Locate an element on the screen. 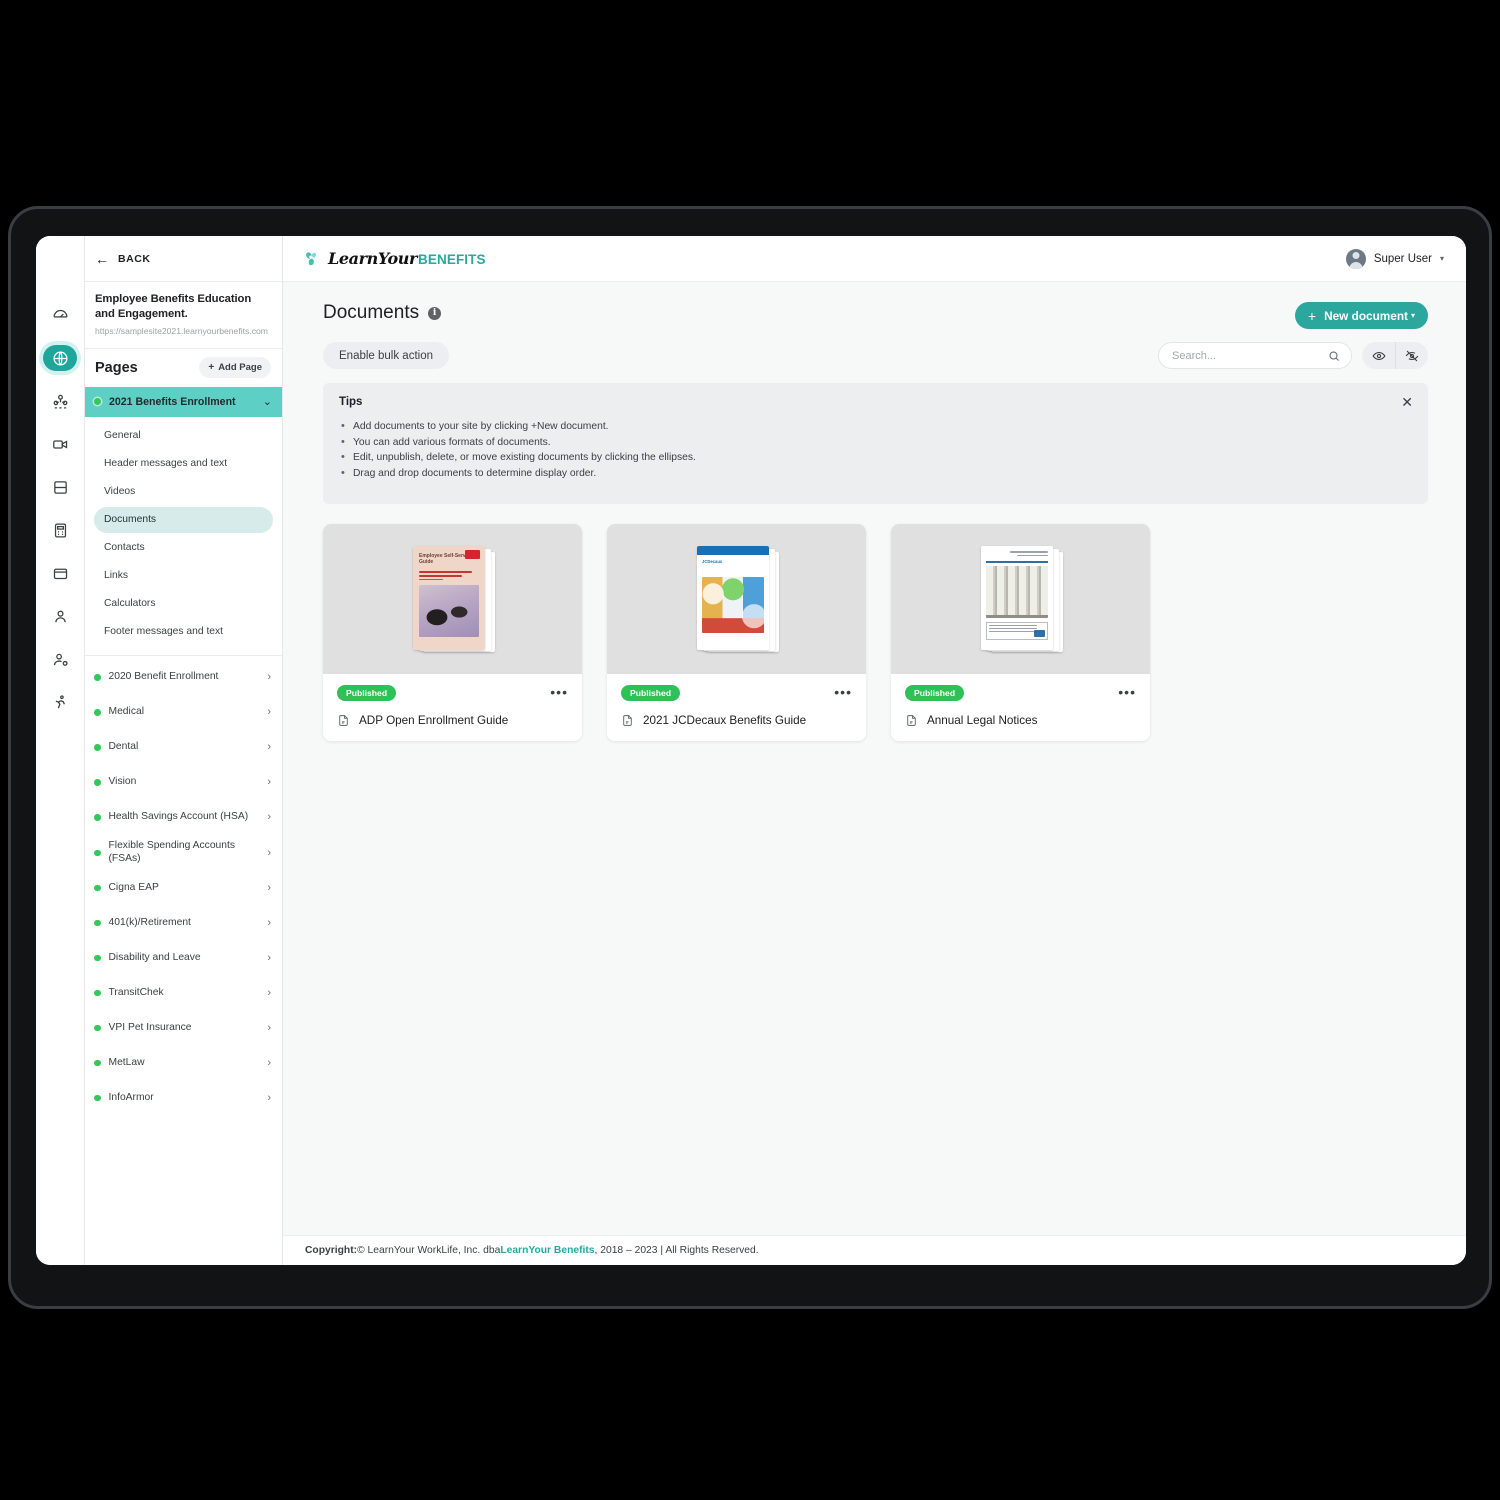 This screenshot has height=1500, width=1500. document-thumbnail: JCDecaux is located at coordinates (738, 599).